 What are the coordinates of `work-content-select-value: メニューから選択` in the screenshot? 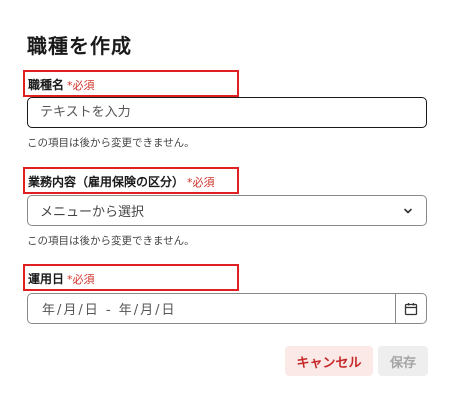 It's located at (92, 212).